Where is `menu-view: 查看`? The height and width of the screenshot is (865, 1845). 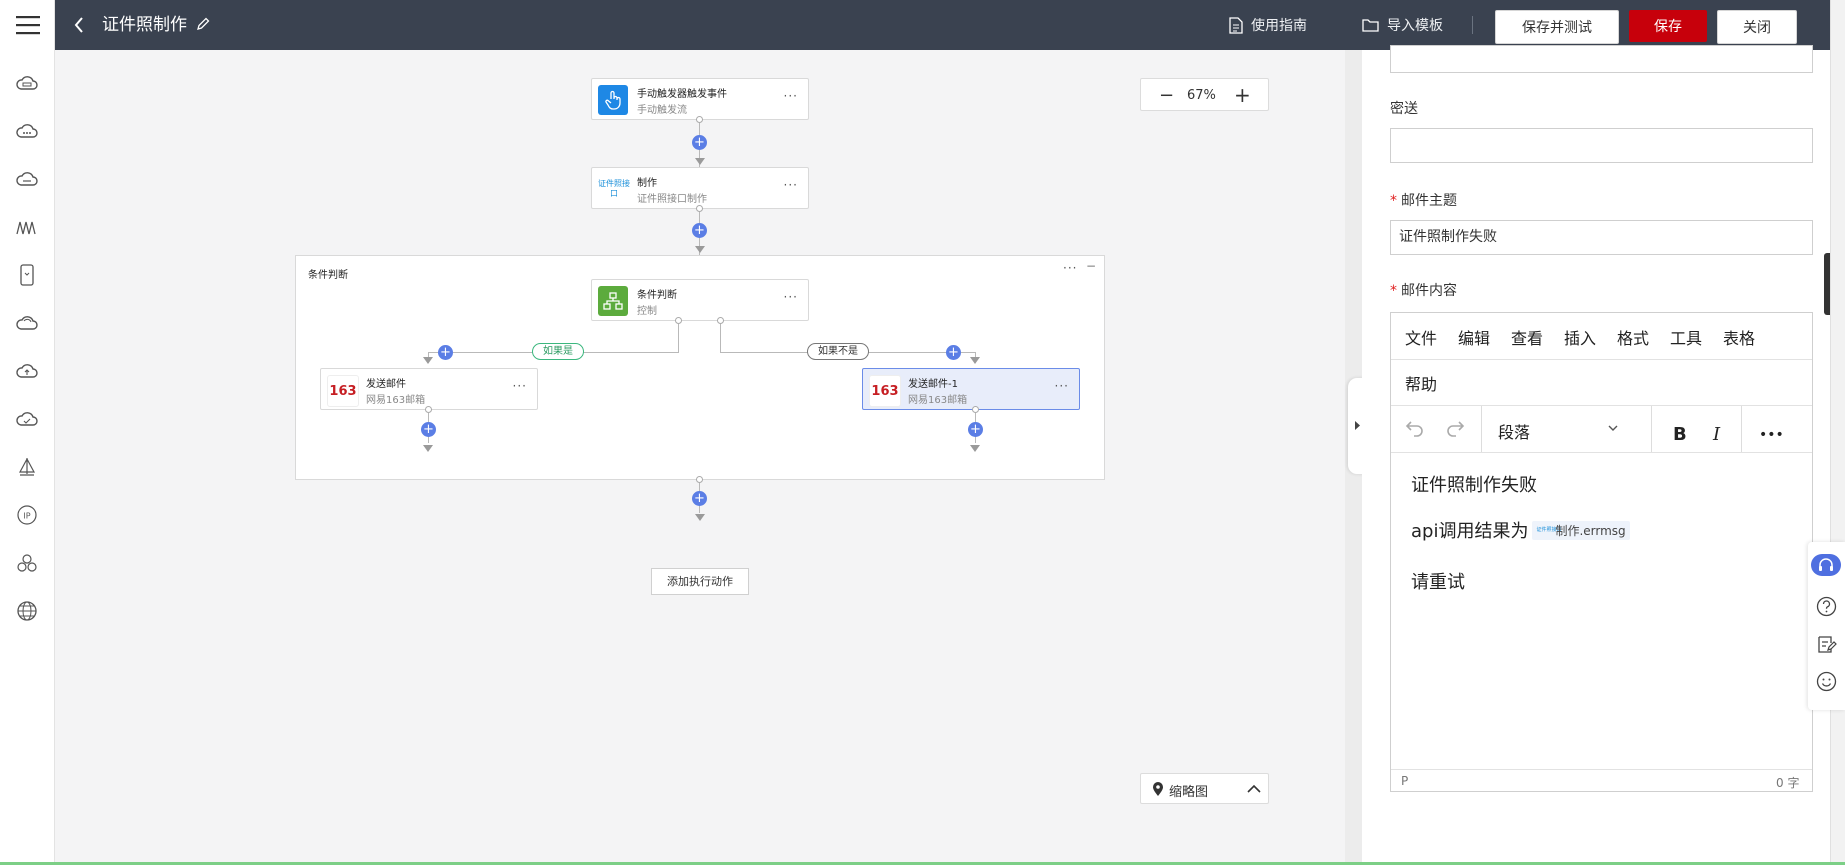 menu-view: 查看 is located at coordinates (1527, 337).